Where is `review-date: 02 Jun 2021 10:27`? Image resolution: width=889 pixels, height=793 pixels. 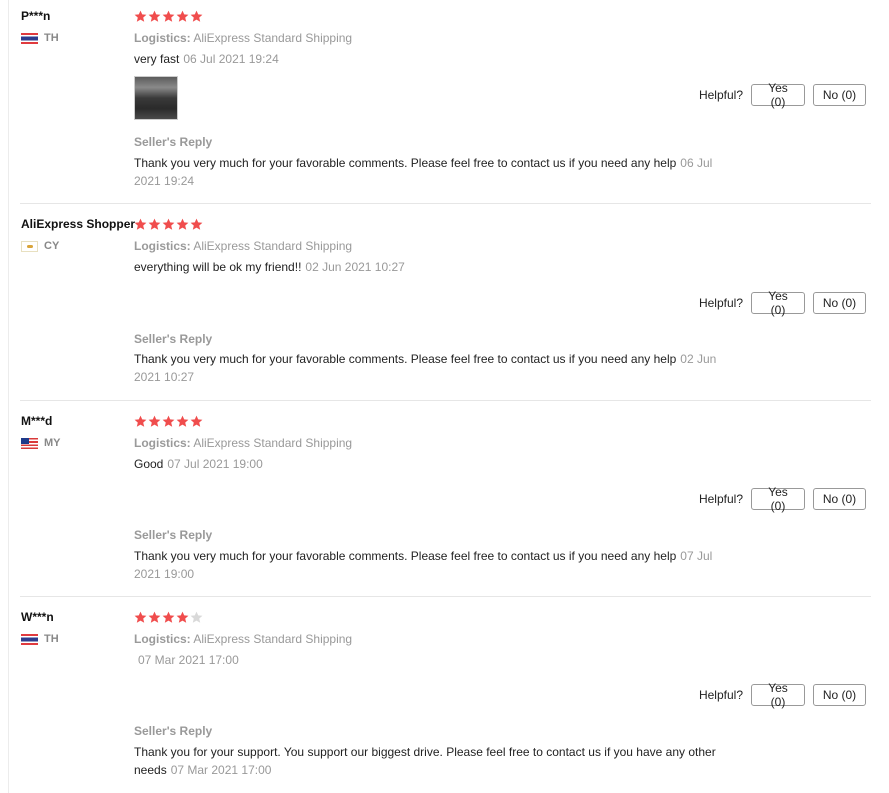
review-date: 02 Jun 2021 10:27 is located at coordinates (355, 267).